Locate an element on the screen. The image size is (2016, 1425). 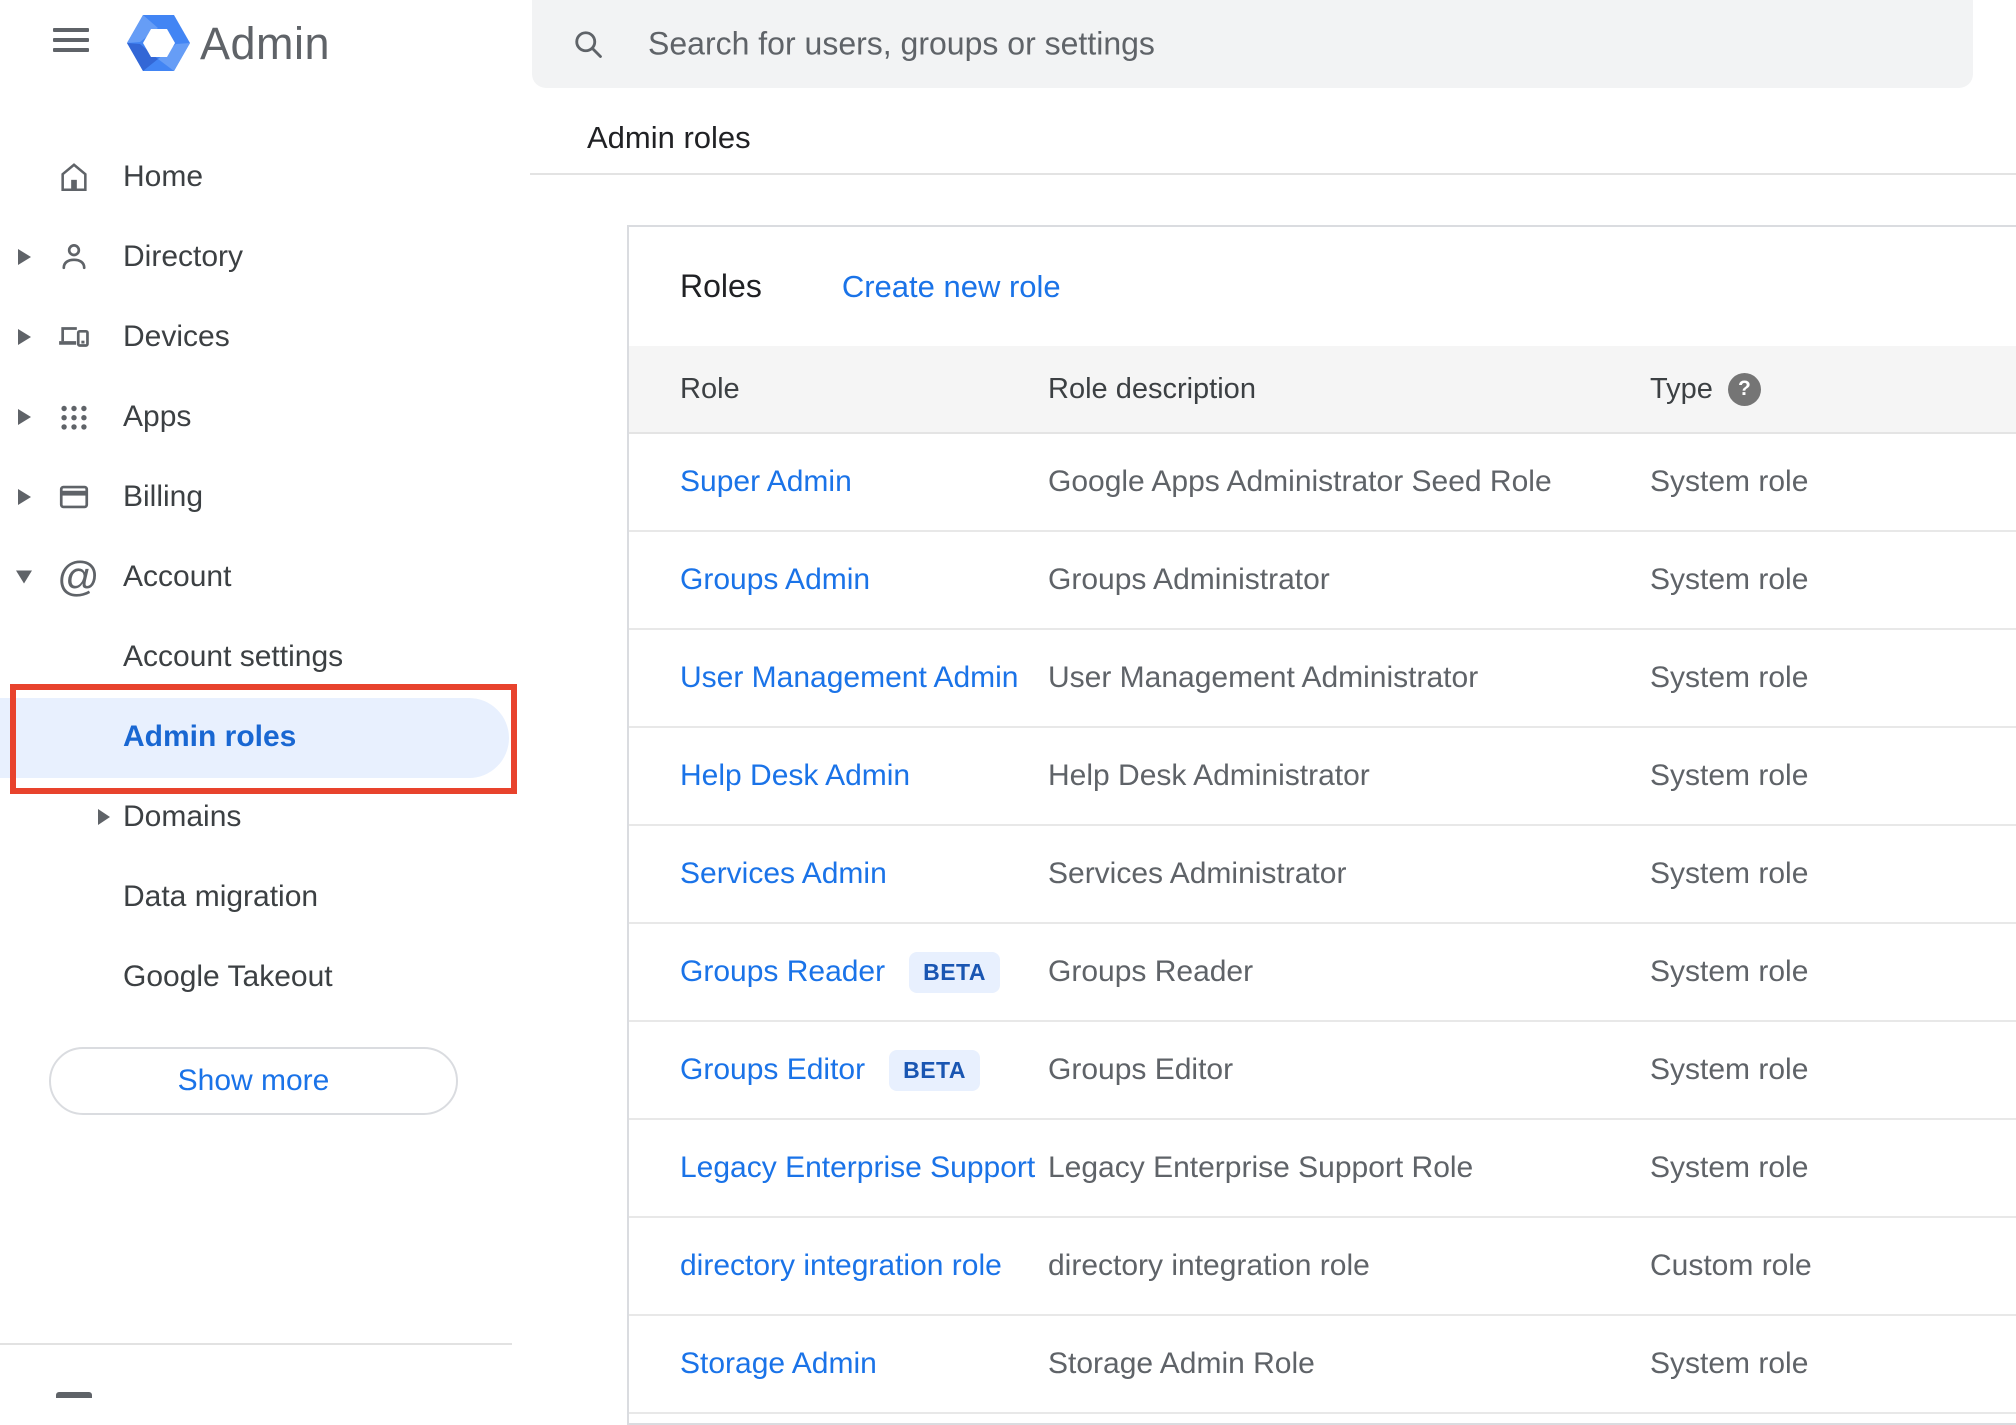
create-new-role-link: Create new role is located at coordinates (951, 287).